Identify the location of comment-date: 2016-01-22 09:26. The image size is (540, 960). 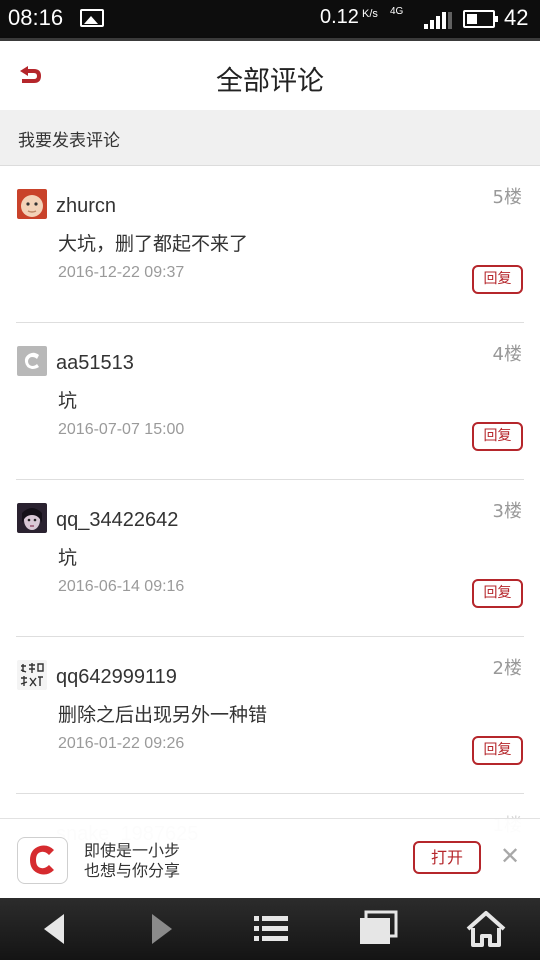
(121, 743).